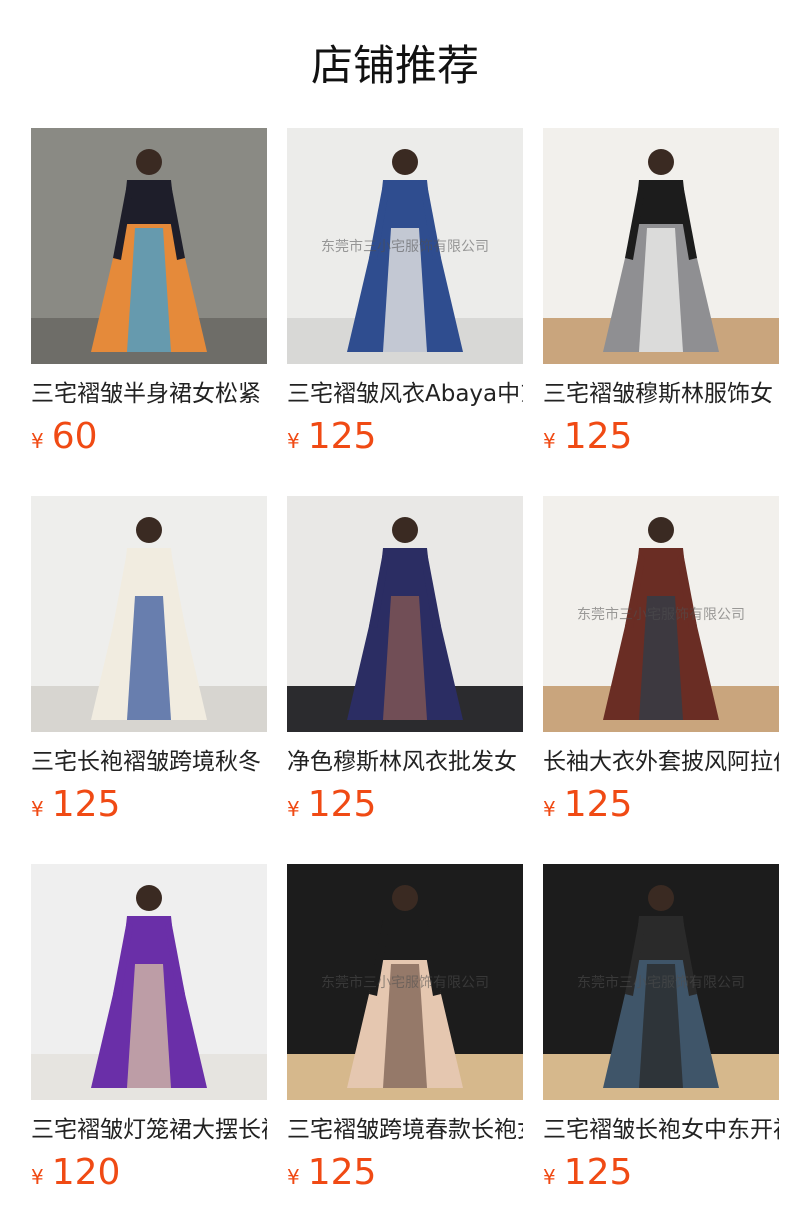  I want to click on product-card: 三宅长袍褶皱跨境秋冬 ¥ 125, so click(149, 672).